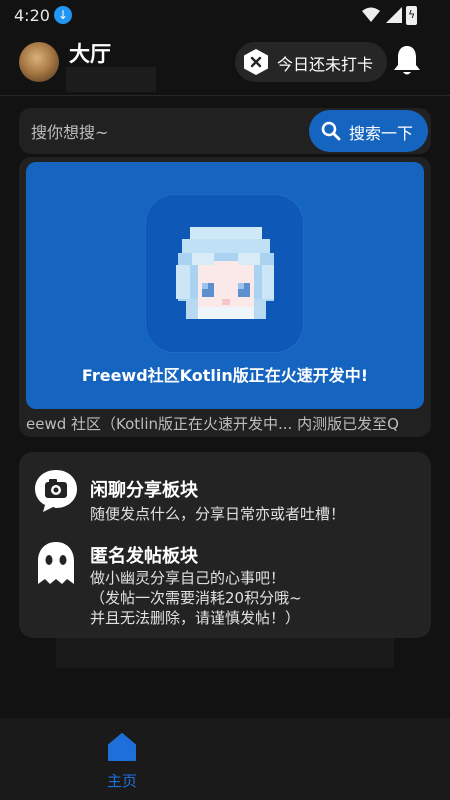  I want to click on download-icon: ↓, so click(63, 15).